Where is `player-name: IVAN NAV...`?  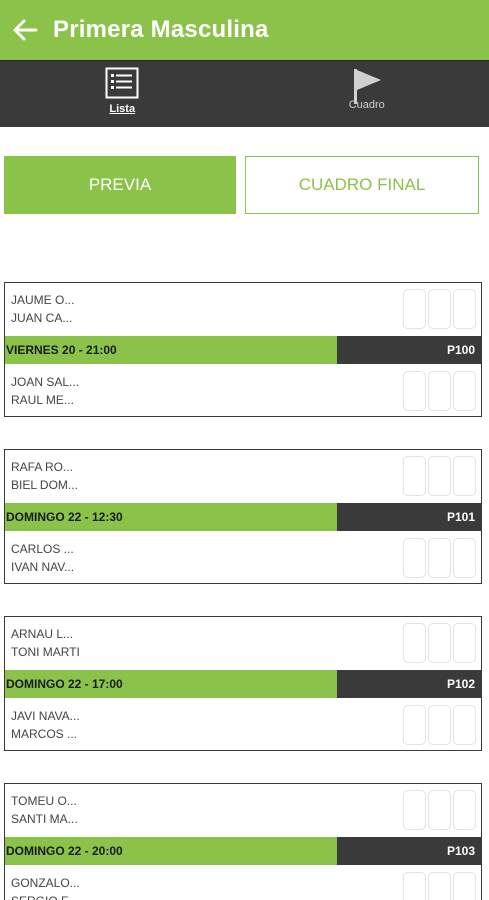 player-name: IVAN NAV... is located at coordinates (43, 567).